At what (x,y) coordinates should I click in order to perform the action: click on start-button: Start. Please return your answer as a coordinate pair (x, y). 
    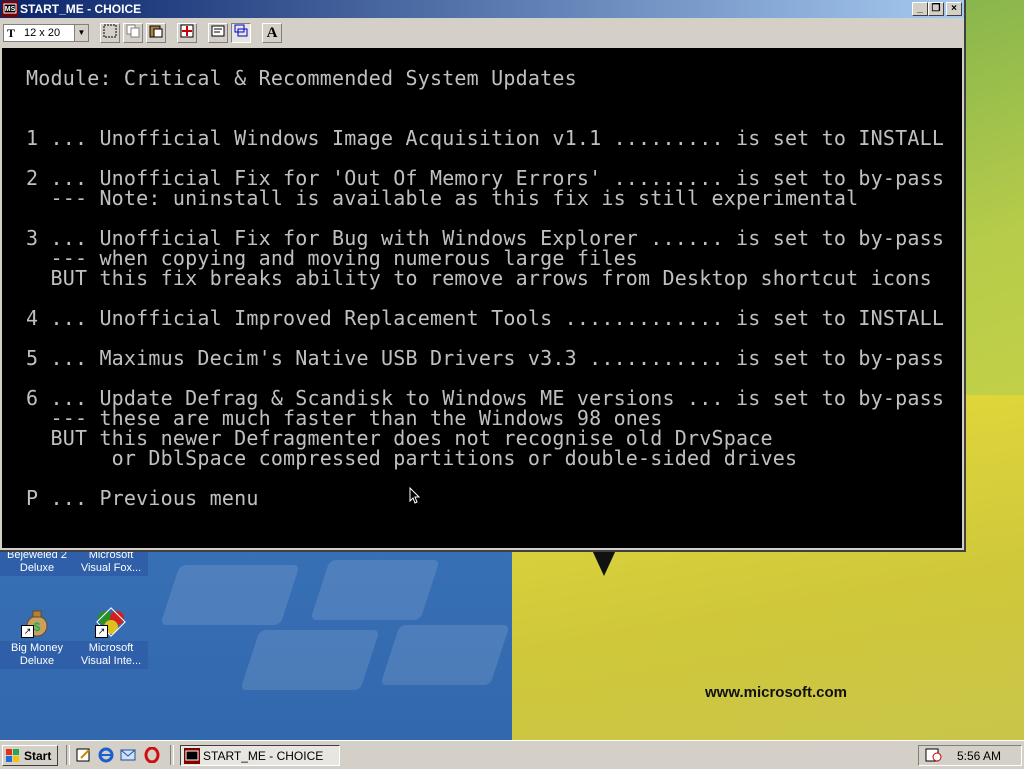
    Looking at the image, I should click on (30, 755).